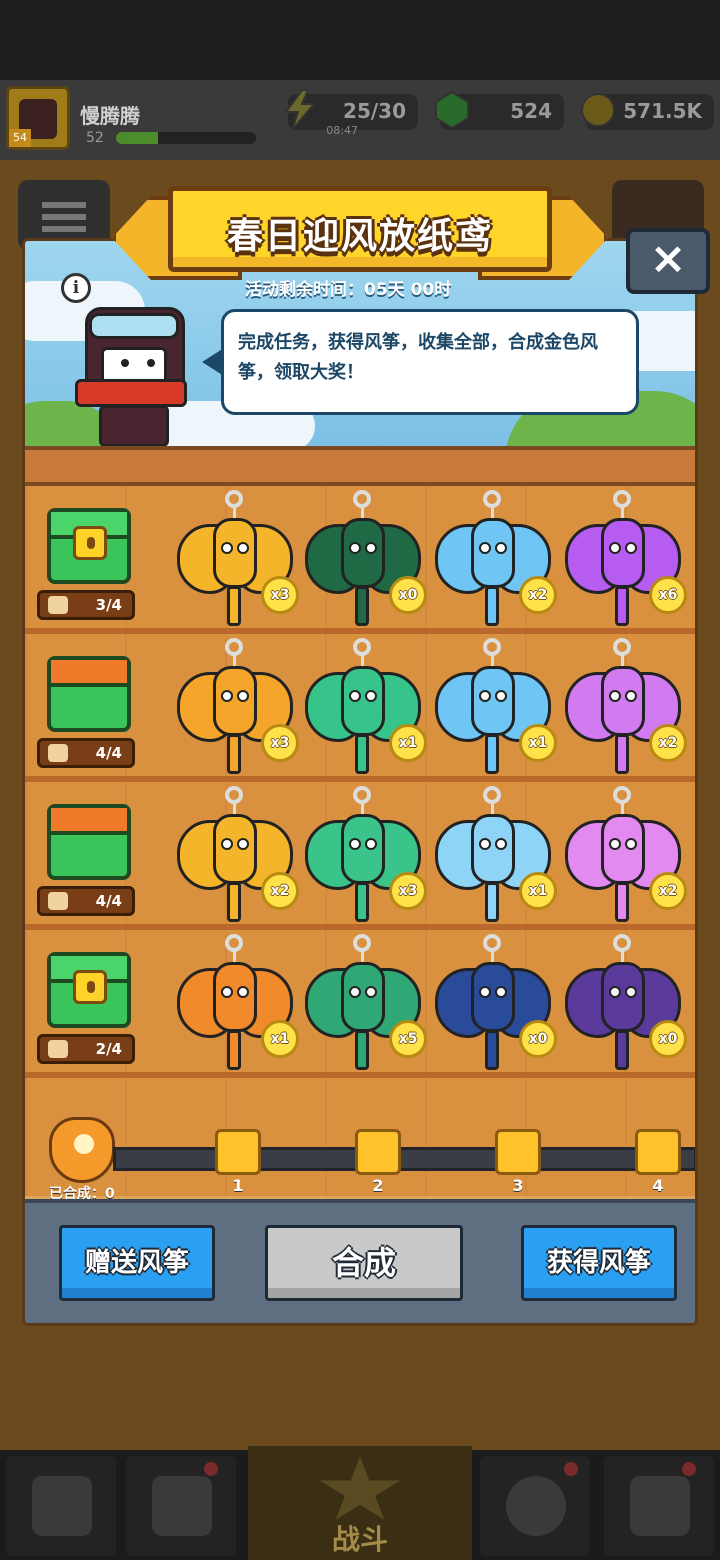 The image size is (720, 1560). What do you see at coordinates (365, 856) in the screenshot?
I see `butterfly-kite-green-icon: x3` at bounding box center [365, 856].